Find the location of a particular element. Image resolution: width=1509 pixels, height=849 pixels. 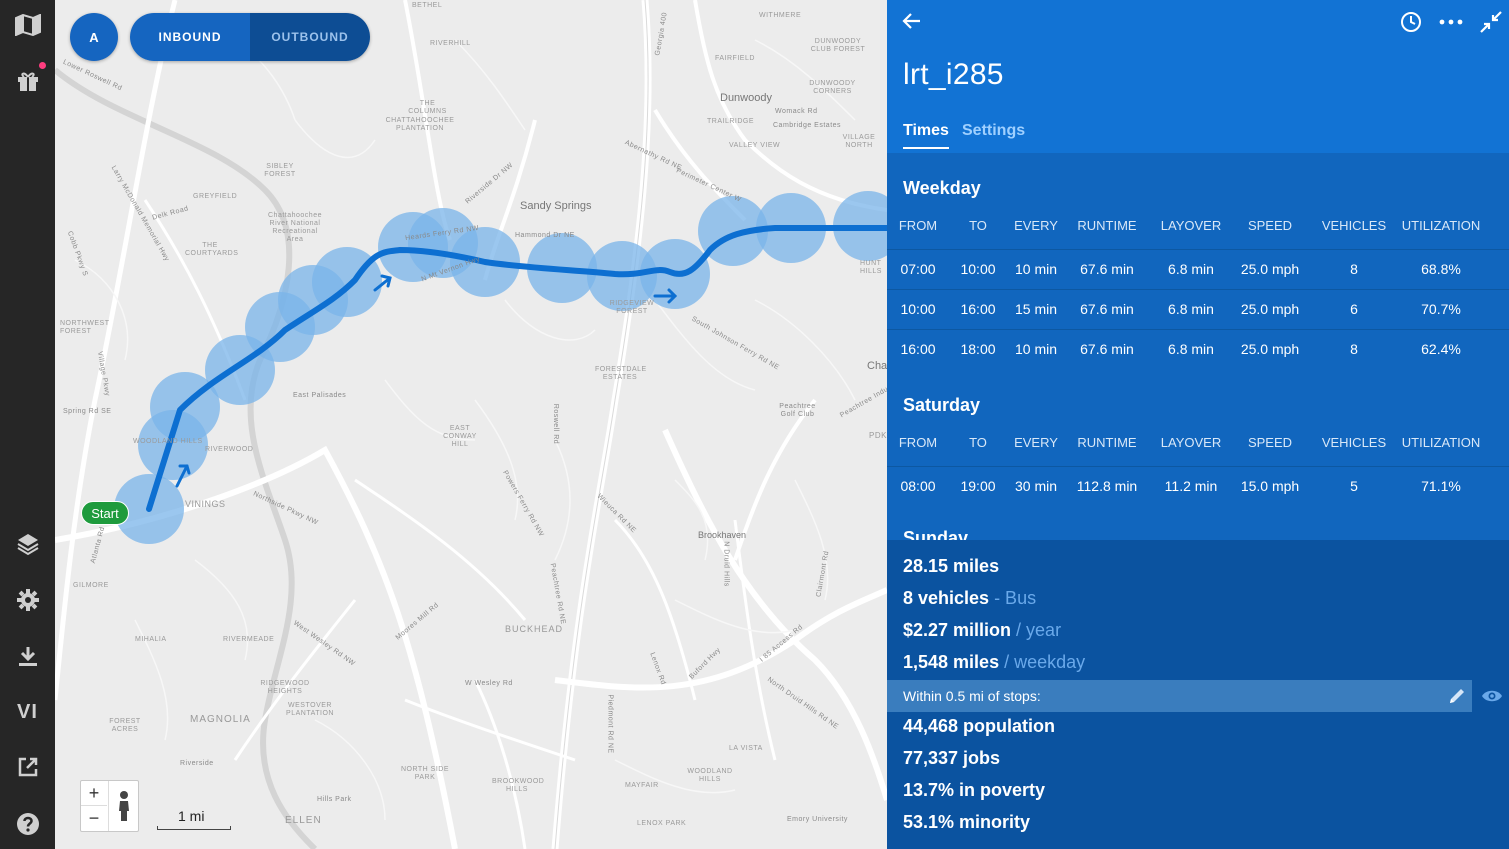

cell: 15.0 mph is located at coordinates (1270, 486).